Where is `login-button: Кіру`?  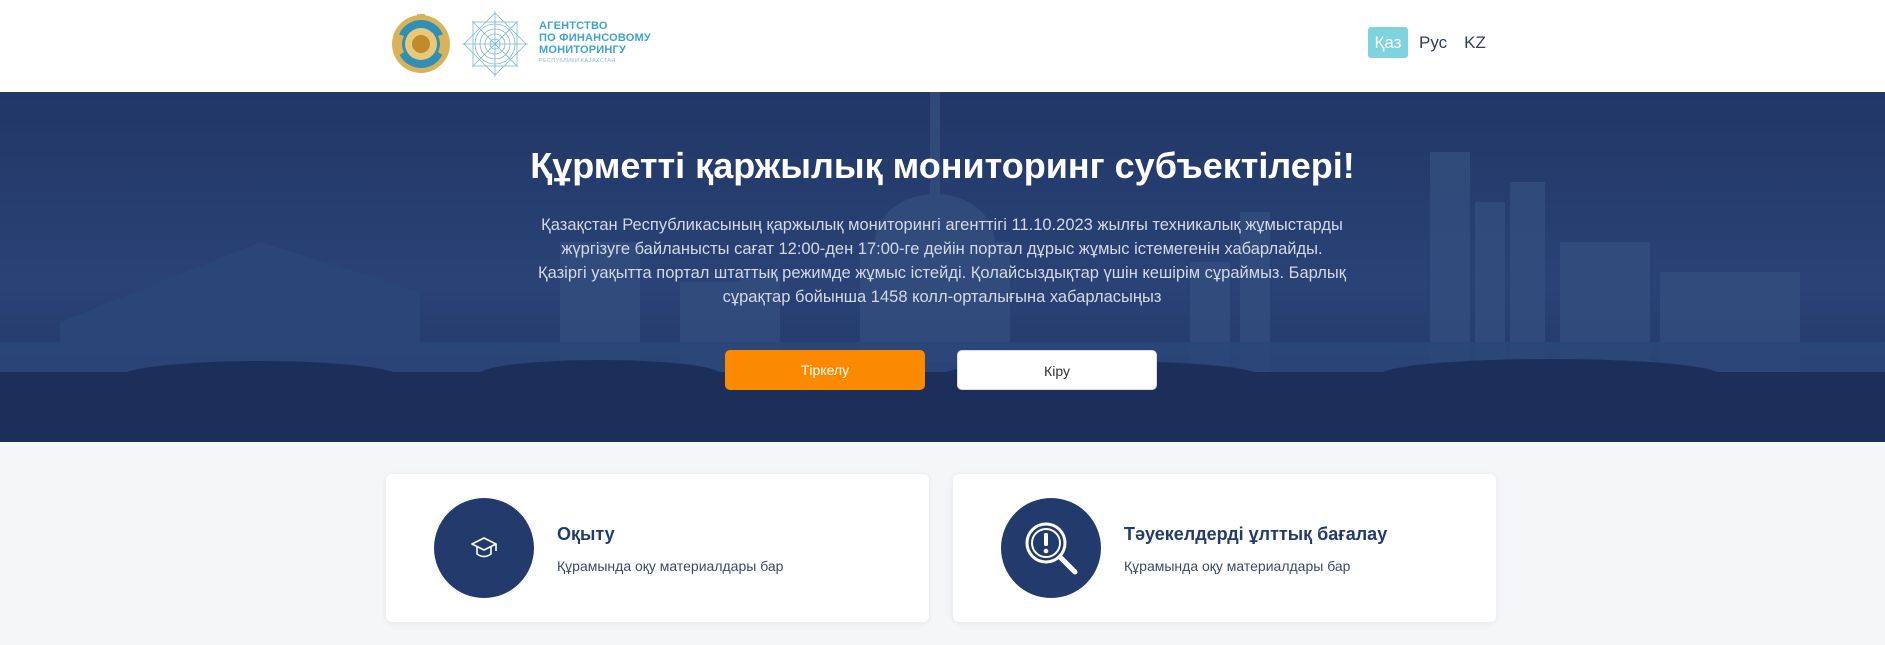 login-button: Кіру is located at coordinates (1057, 370).